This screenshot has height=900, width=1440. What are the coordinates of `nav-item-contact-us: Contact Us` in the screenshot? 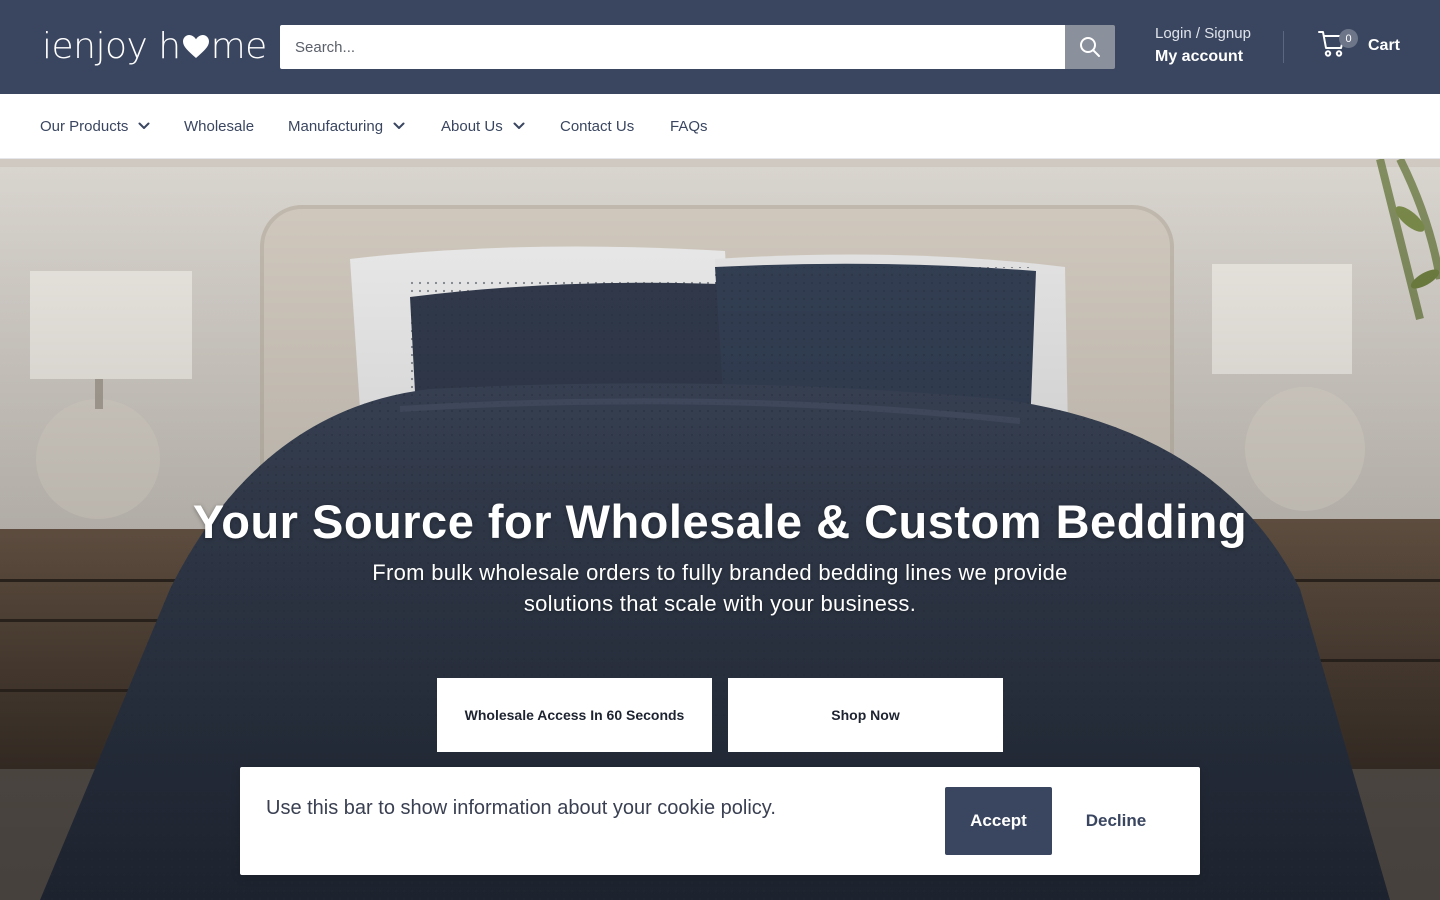 It's located at (597, 126).